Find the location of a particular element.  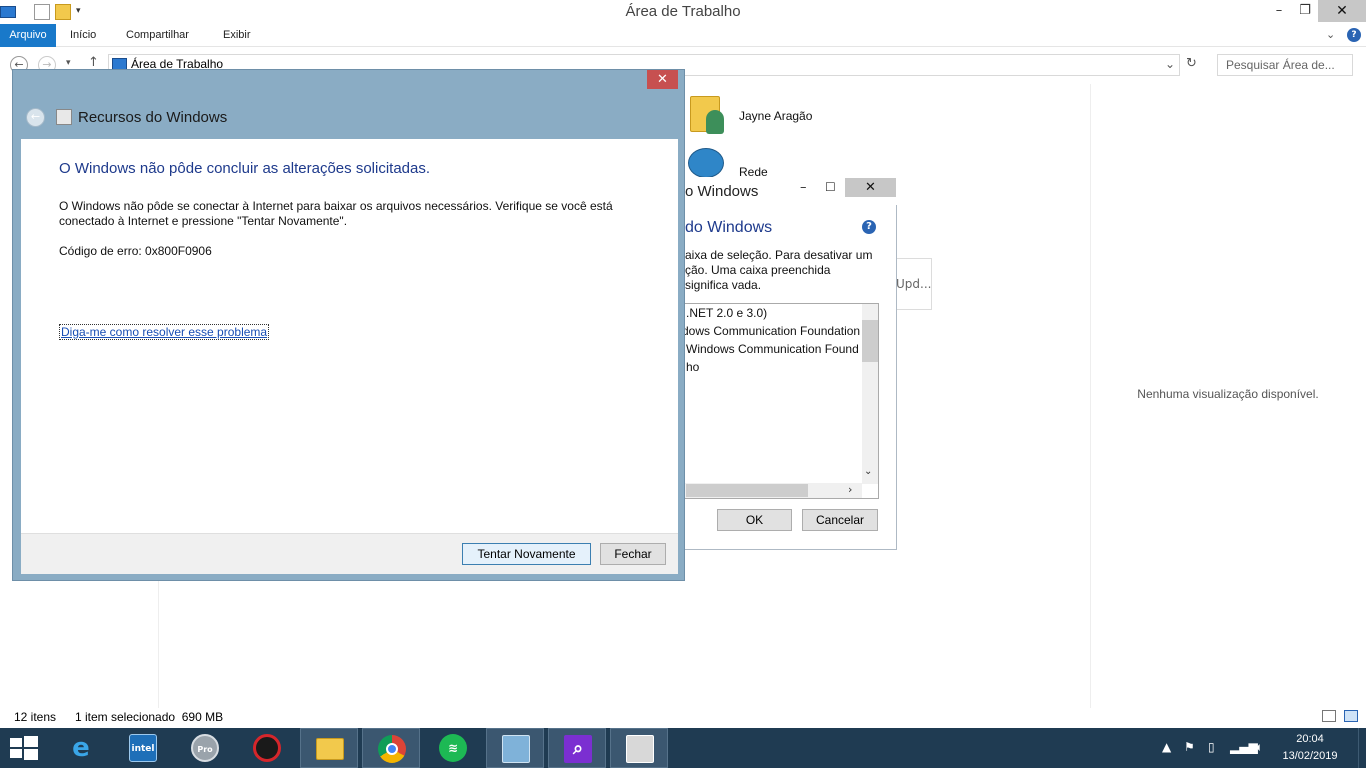

google-earth-pro-icon: Pro is located at coordinates (205, 748).